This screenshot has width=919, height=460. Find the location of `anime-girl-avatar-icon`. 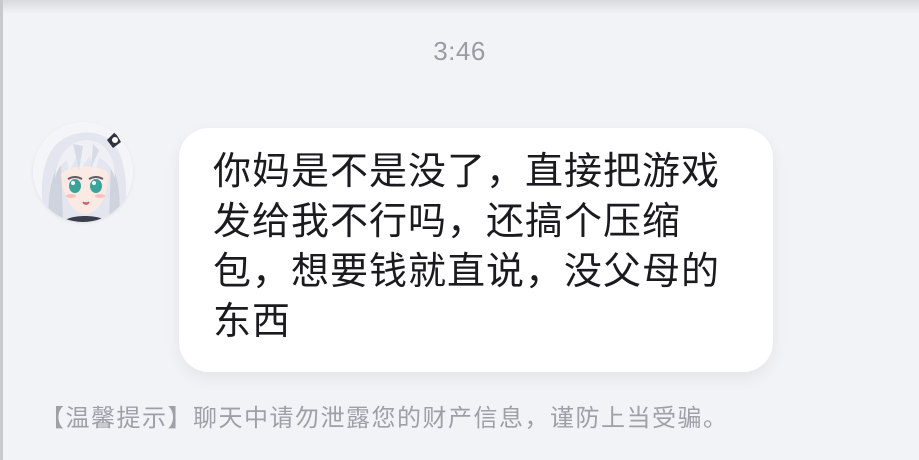

anime-girl-avatar-icon is located at coordinates (83, 172).